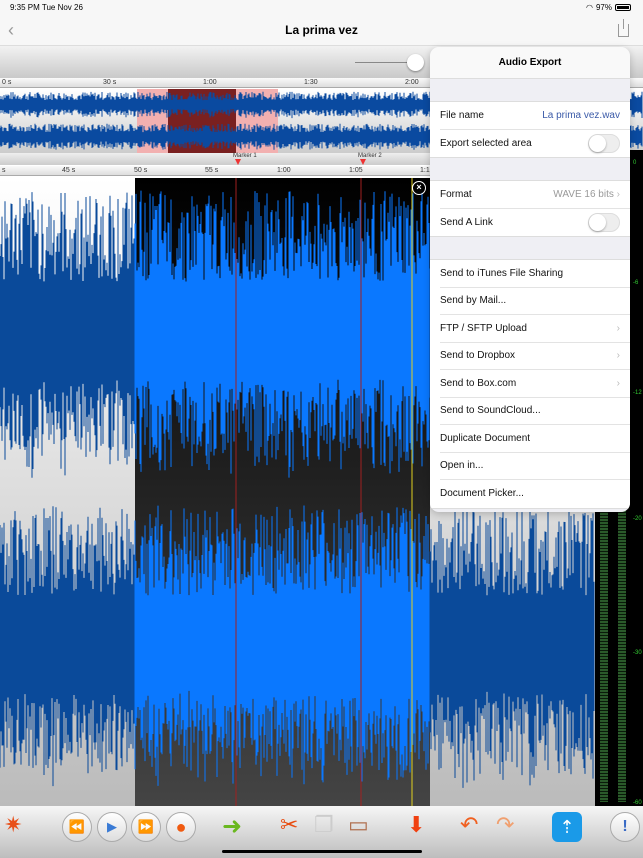  I want to click on export-selected-row: Export selected area, so click(535, 144).